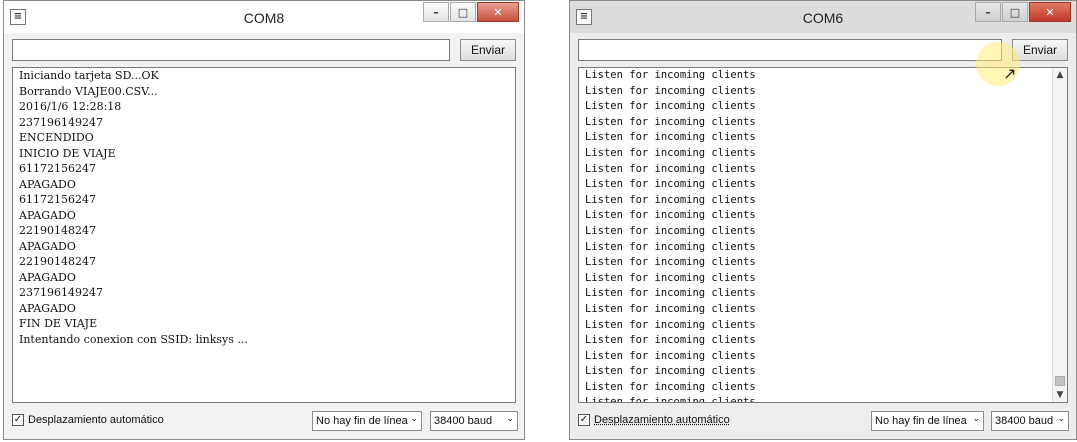 Image resolution: width=1077 pixels, height=442 pixels. Describe the element at coordinates (56, 137) in the screenshot. I see `output-line: ENCENDIDO` at that location.